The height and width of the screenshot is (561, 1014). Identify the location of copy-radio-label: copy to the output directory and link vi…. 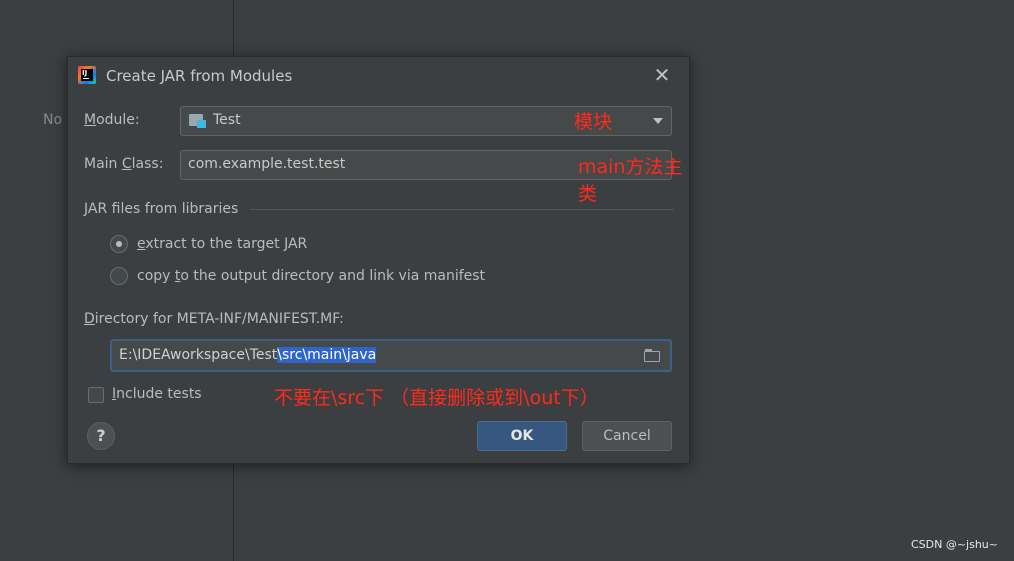
(311, 276).